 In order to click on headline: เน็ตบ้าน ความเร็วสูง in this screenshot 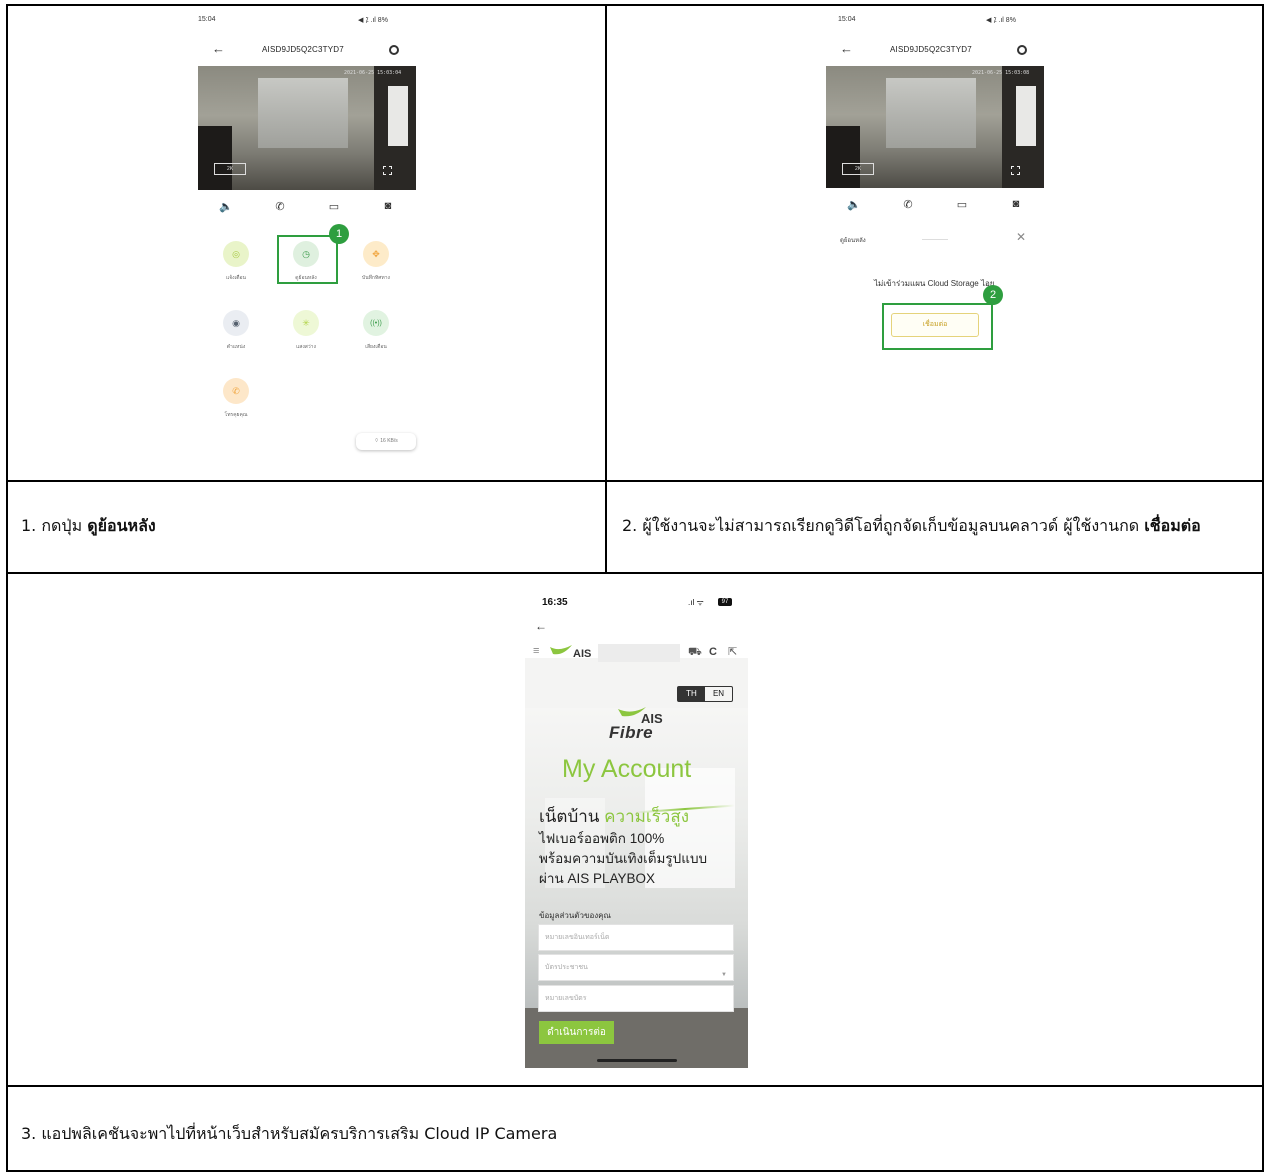, I will do `click(614, 816)`.